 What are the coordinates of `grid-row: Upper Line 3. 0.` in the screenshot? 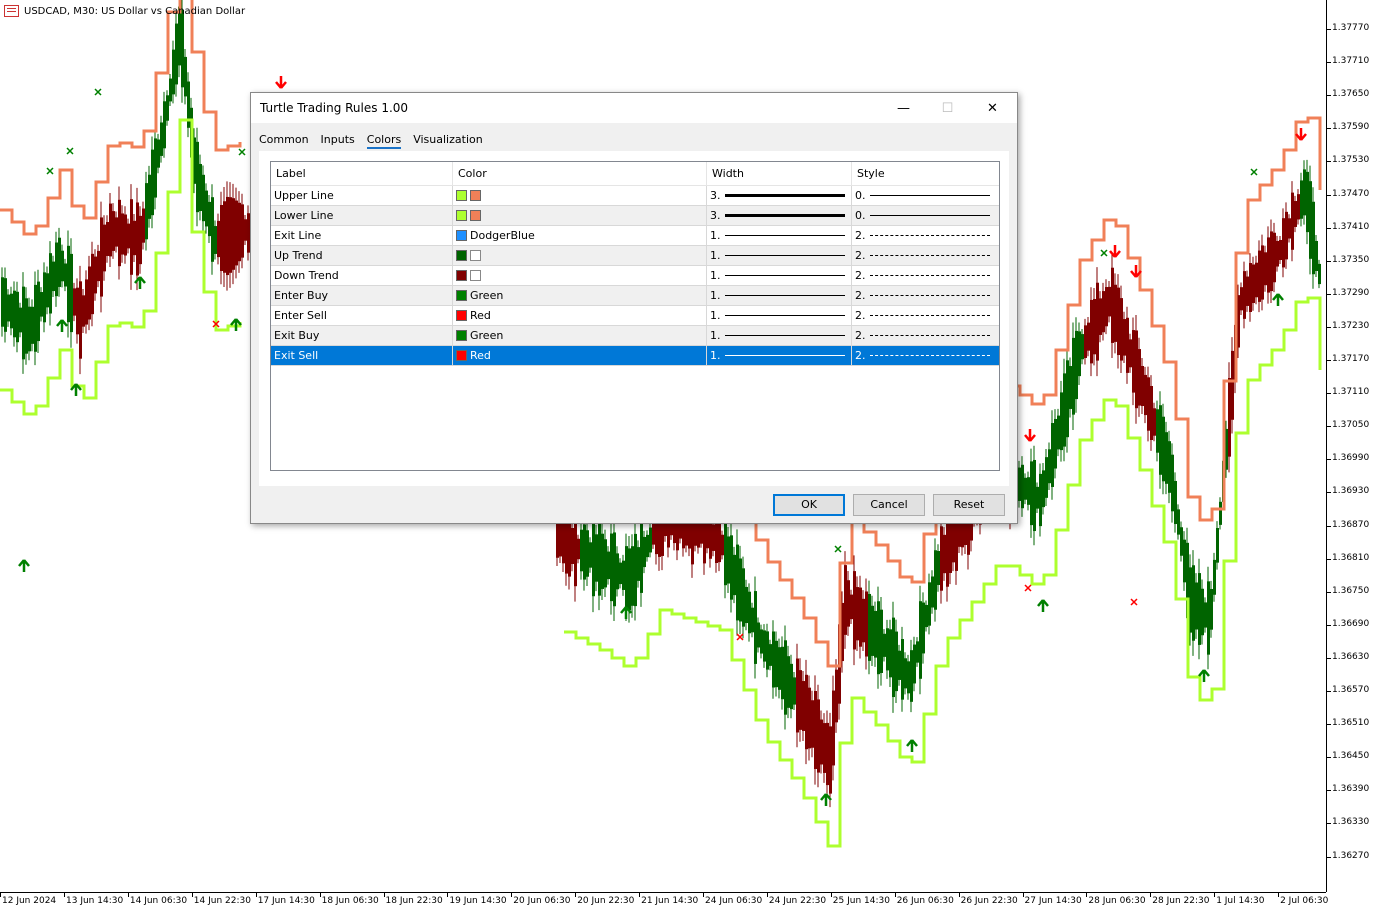 It's located at (635, 196).